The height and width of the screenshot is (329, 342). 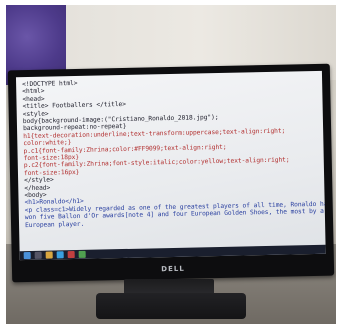 I want to click on code-line: </head>, so click(x=37, y=188).